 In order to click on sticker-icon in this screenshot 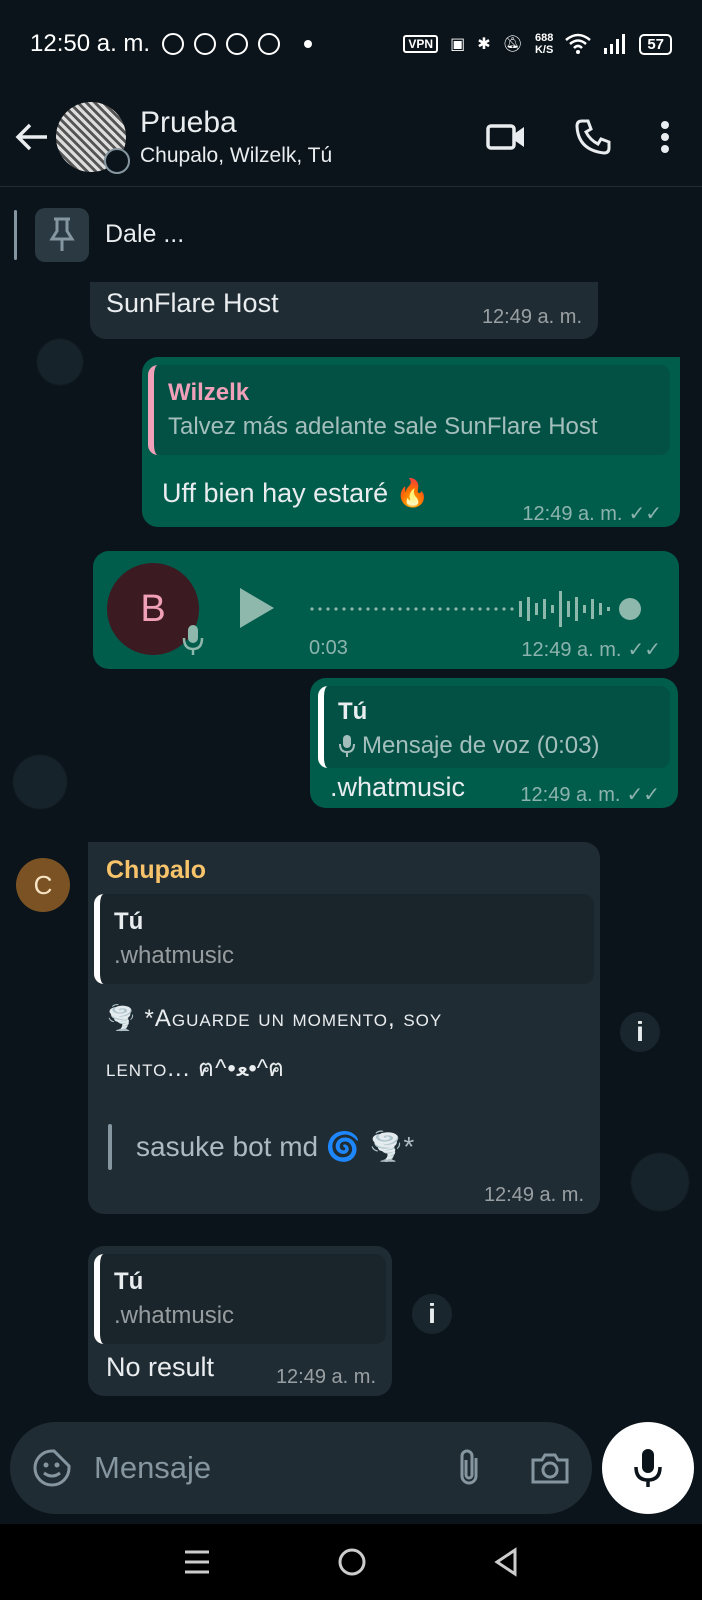, I will do `click(52, 1468)`.